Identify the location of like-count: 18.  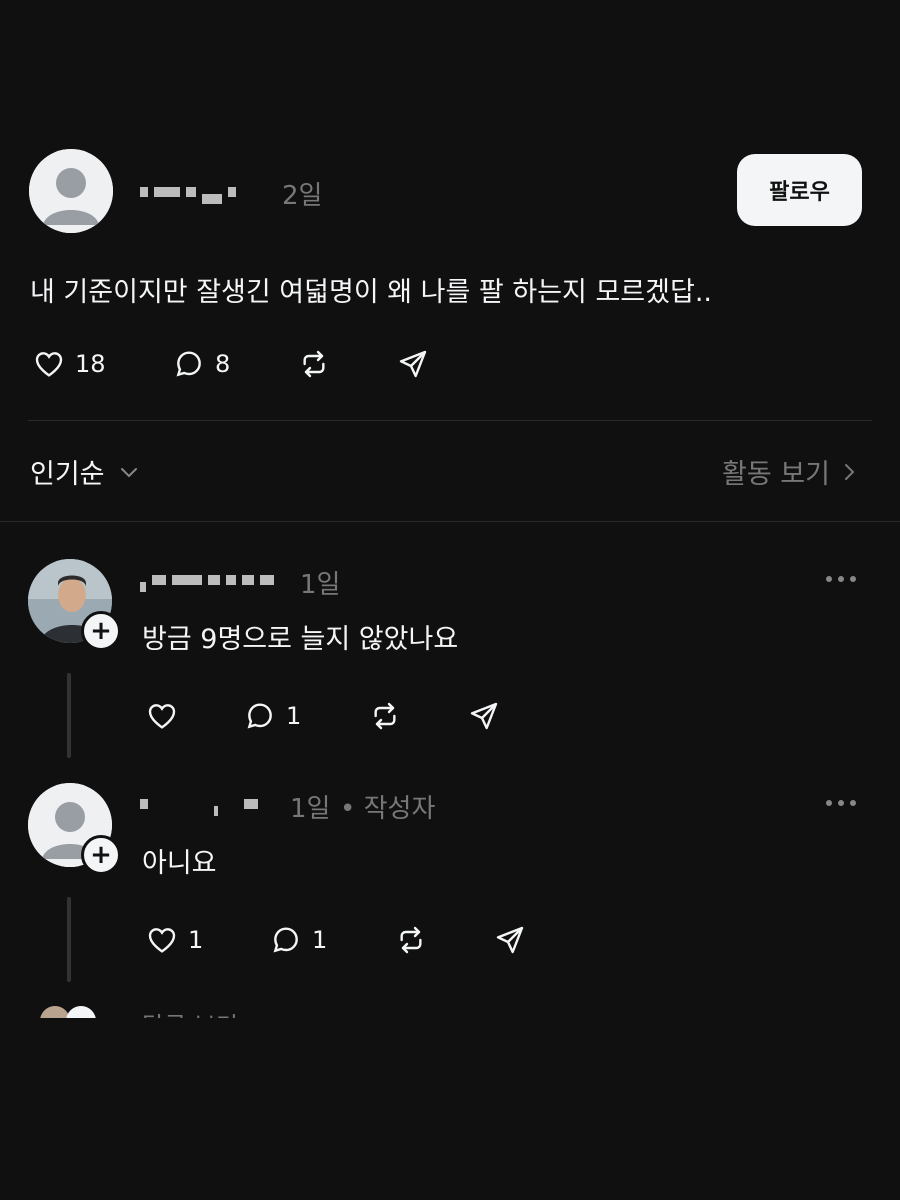
(90, 364).